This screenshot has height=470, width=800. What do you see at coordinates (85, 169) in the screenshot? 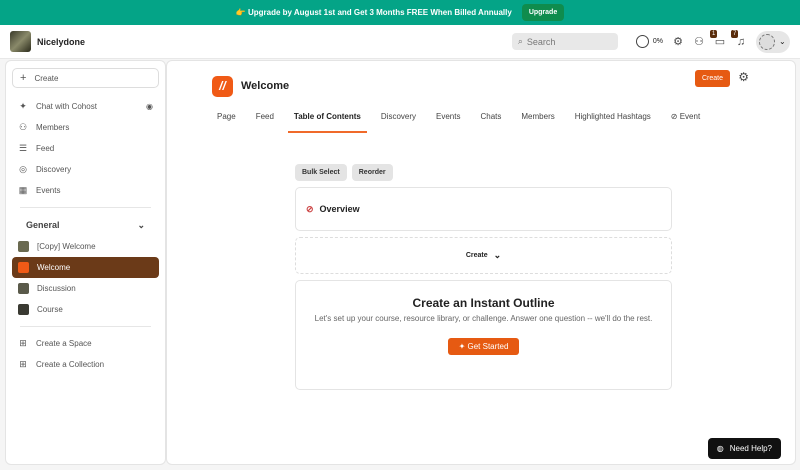
I see `sidebar-item-discovery: ◎ Discovery` at bounding box center [85, 169].